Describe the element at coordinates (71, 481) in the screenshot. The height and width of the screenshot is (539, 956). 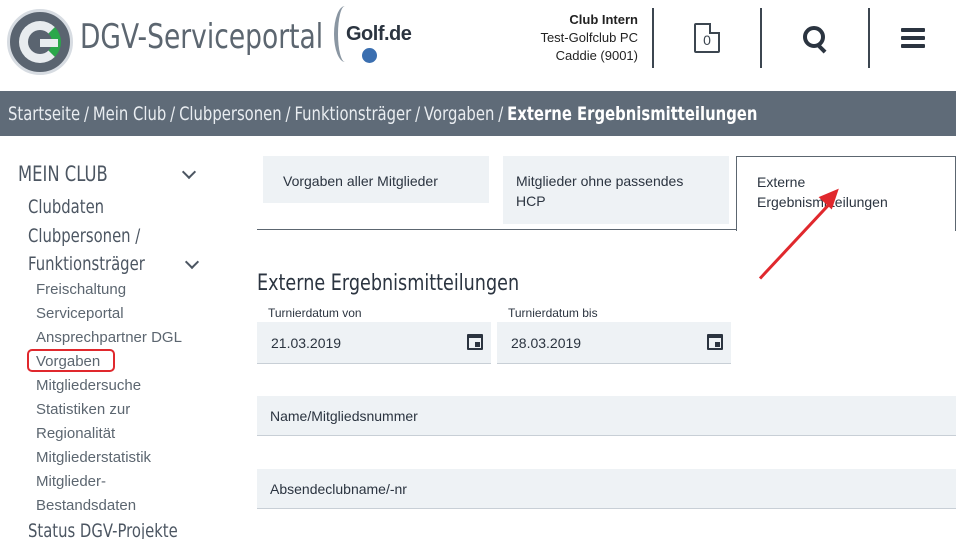
I see `sidebar-subitem-mitglieder: Mitglieder-` at that location.